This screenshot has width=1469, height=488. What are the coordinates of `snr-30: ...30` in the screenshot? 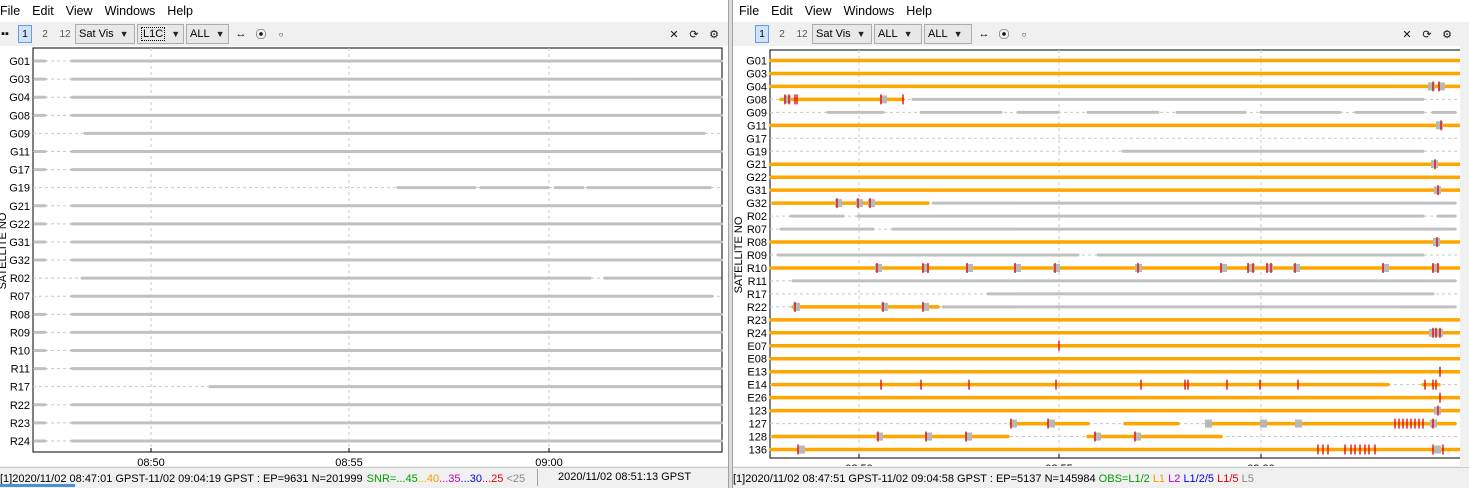 It's located at (471, 478).